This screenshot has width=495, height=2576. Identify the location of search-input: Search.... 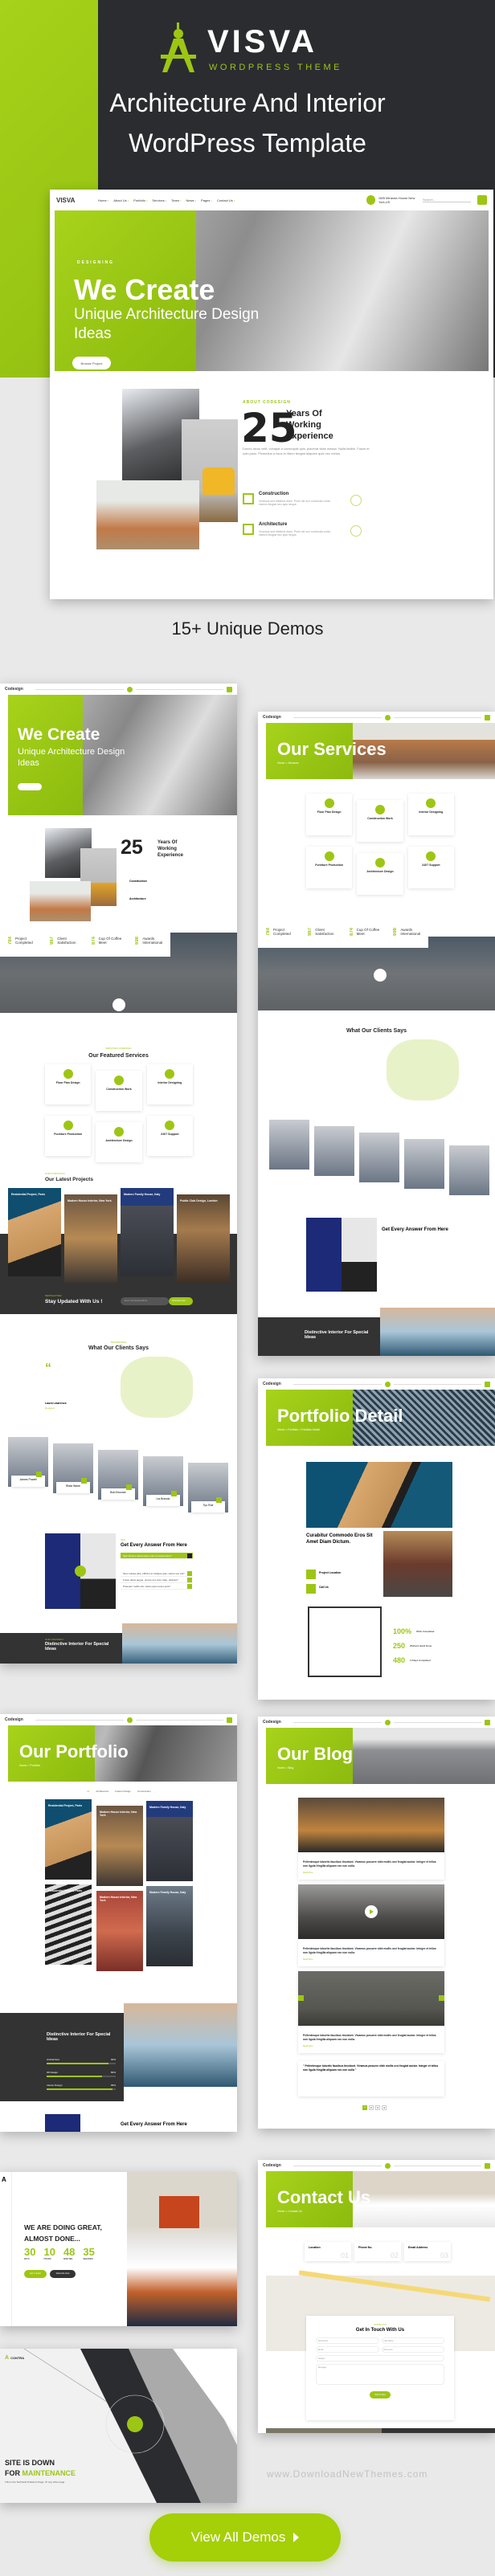
(447, 200).